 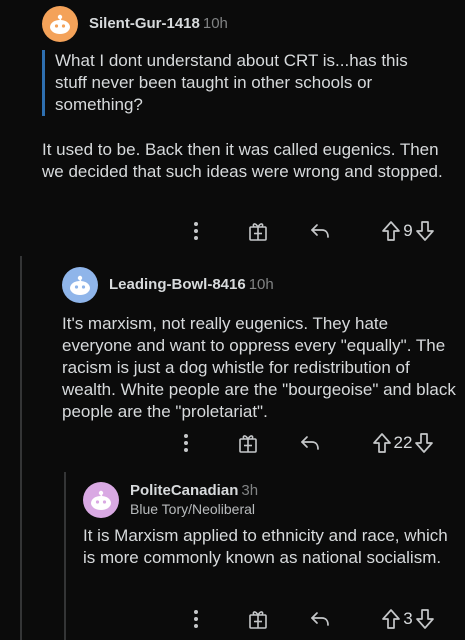 What do you see at coordinates (232, 619) in the screenshot?
I see `action-bar: 3` at bounding box center [232, 619].